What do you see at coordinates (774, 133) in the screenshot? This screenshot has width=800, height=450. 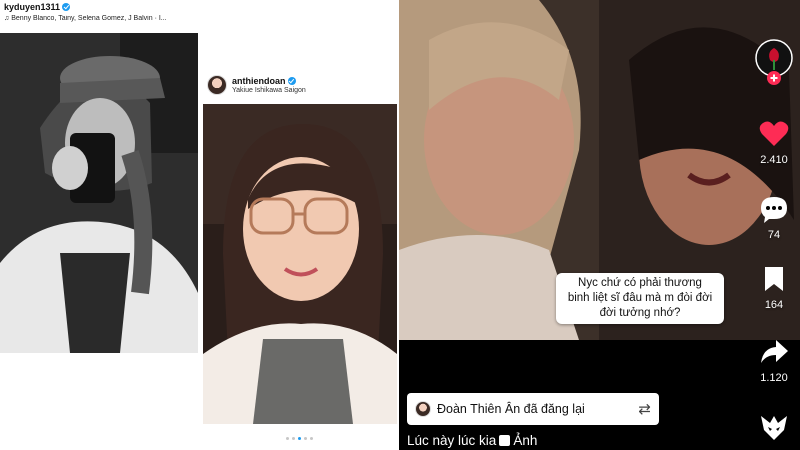 I see `heart-icon` at bounding box center [774, 133].